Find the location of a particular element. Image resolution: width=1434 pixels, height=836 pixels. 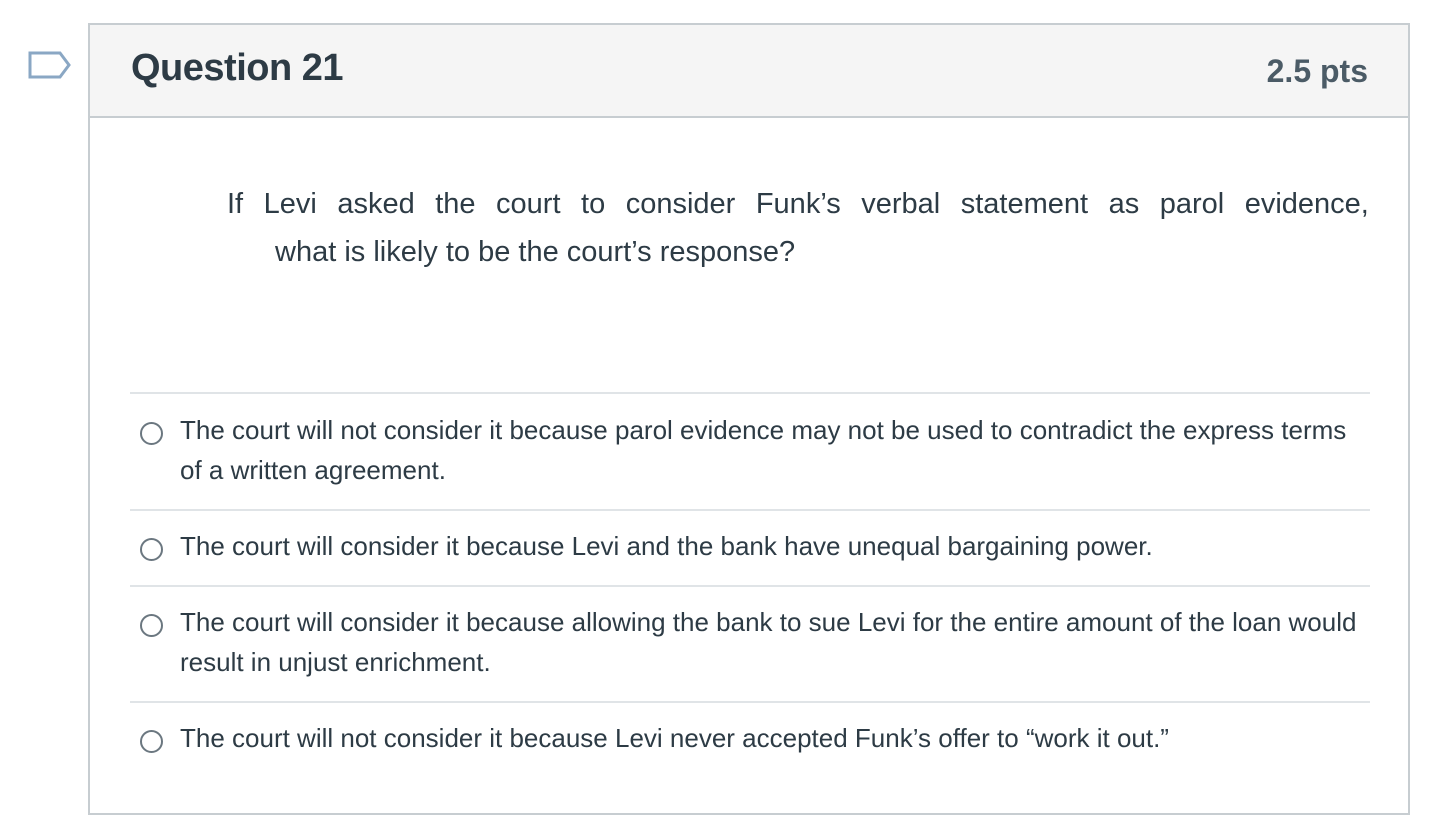

question-word: consider is located at coordinates (680, 204).